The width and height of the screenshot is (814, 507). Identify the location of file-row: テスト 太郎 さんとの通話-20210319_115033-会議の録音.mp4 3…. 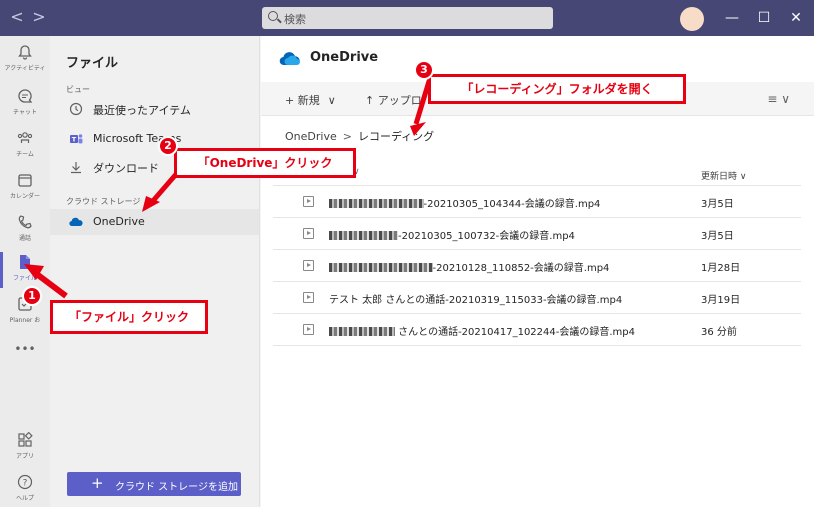
(537, 298).